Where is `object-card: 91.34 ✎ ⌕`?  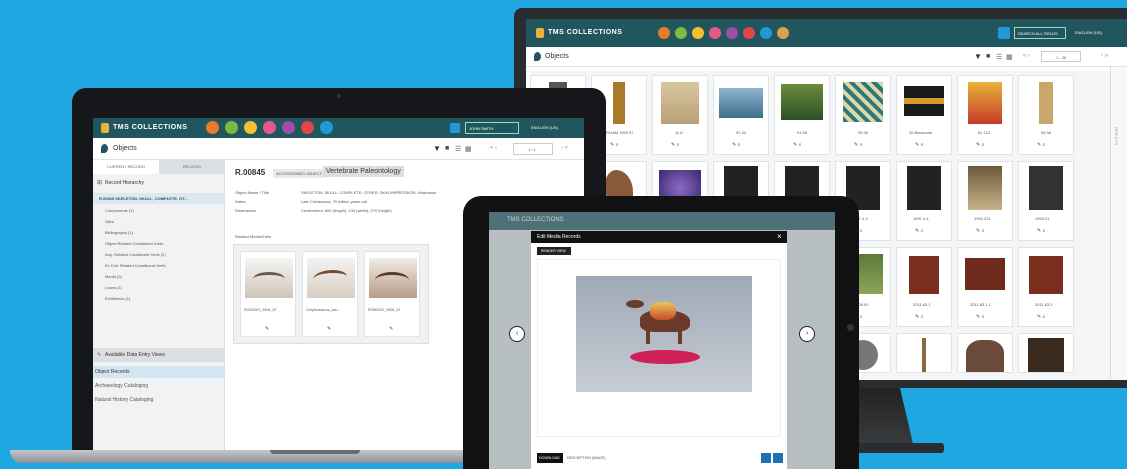 object-card: 91.34 ✎ ⌕ is located at coordinates (741, 115).